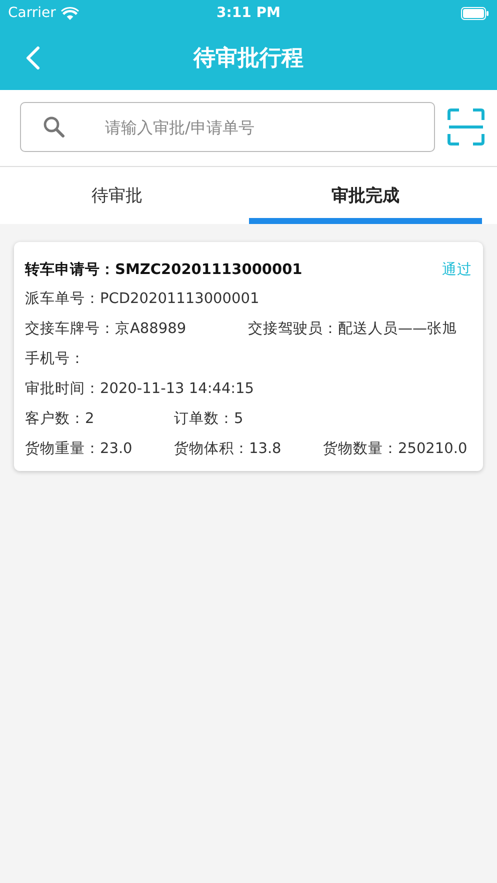 This screenshot has width=497, height=883. Describe the element at coordinates (227, 127) in the screenshot. I see `search-field: 请输入审批/申请单号` at that location.